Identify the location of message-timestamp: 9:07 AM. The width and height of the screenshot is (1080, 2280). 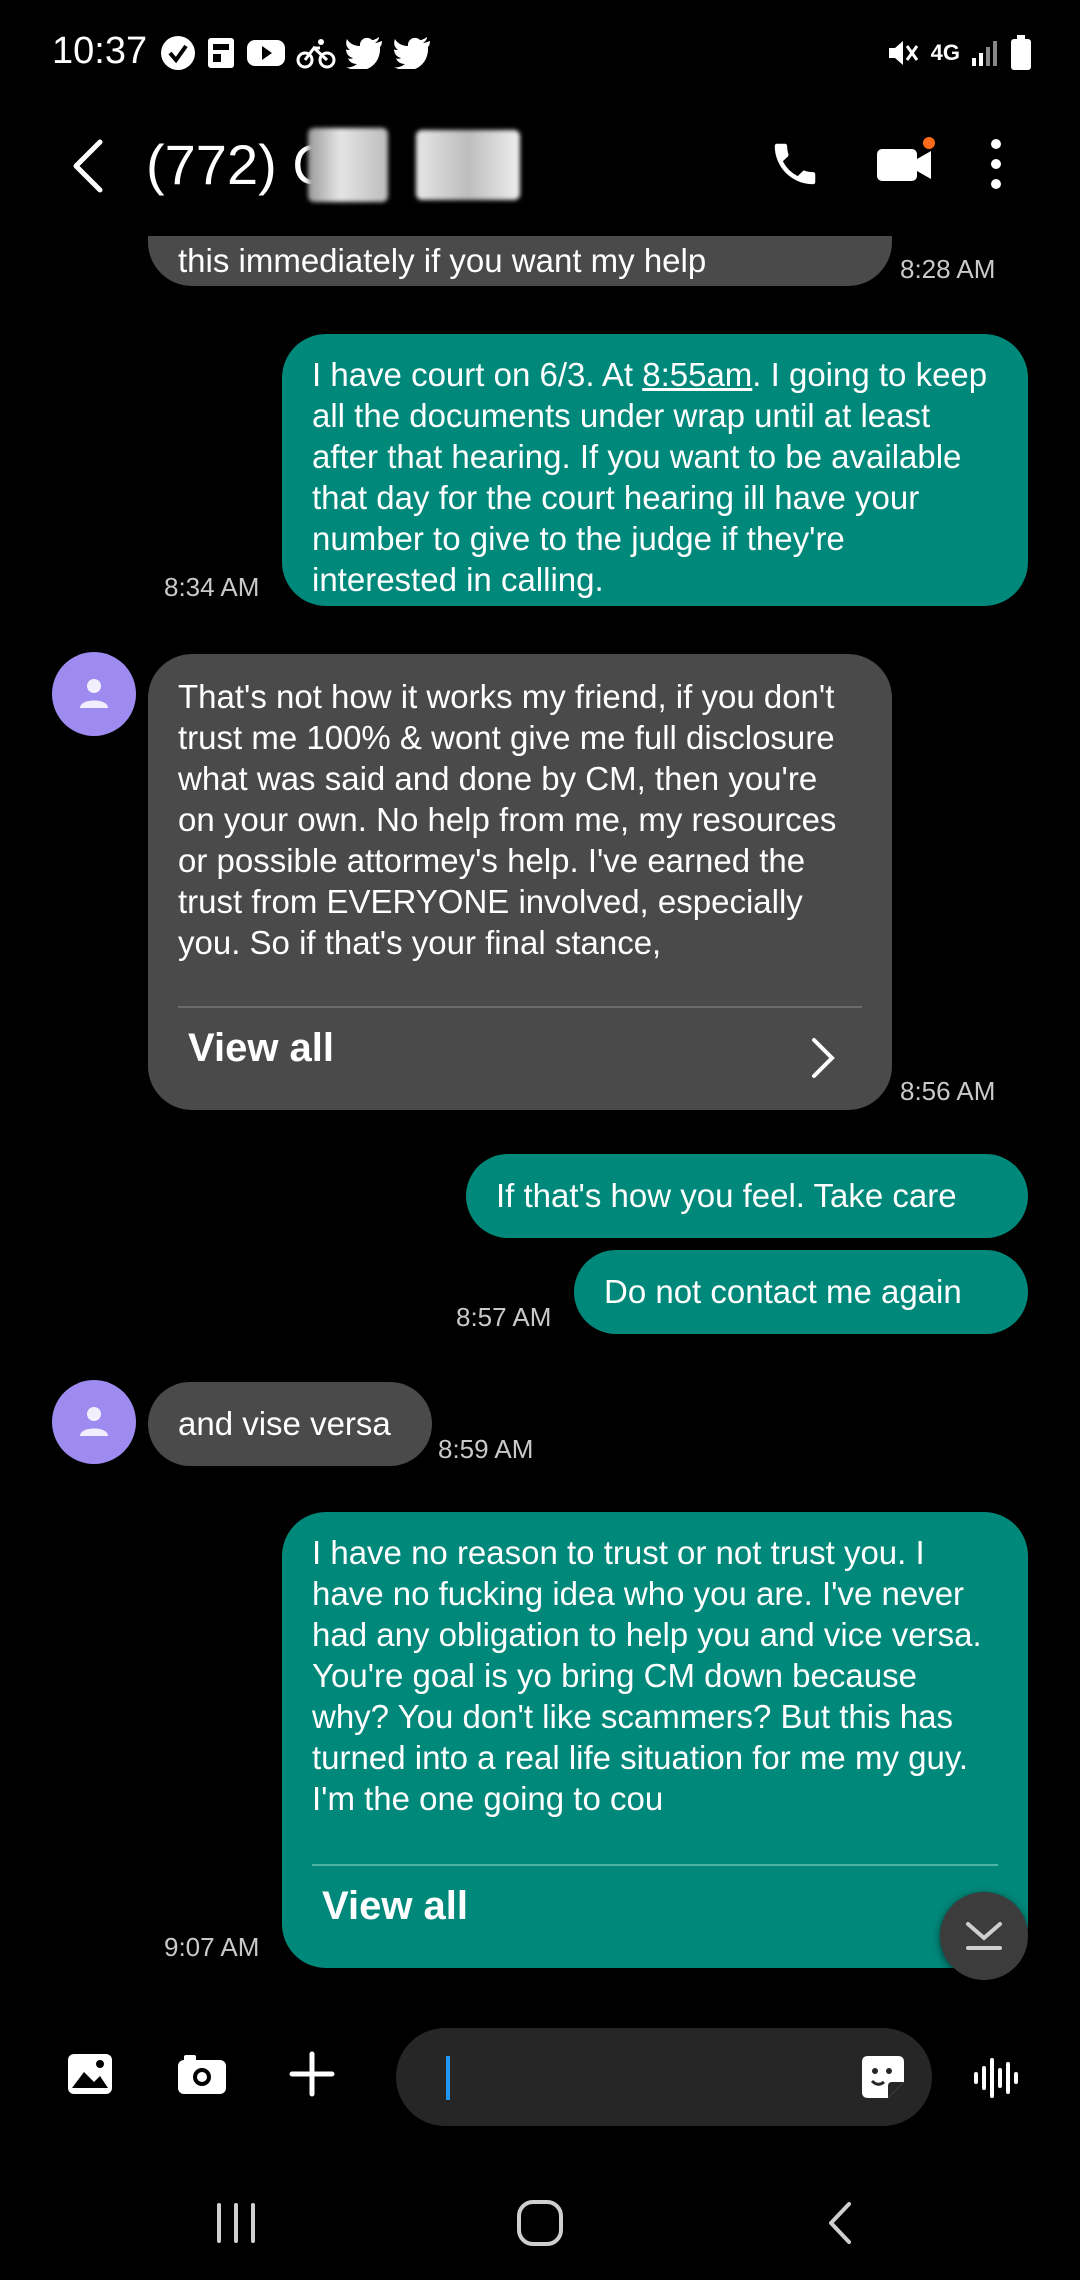
(212, 1947).